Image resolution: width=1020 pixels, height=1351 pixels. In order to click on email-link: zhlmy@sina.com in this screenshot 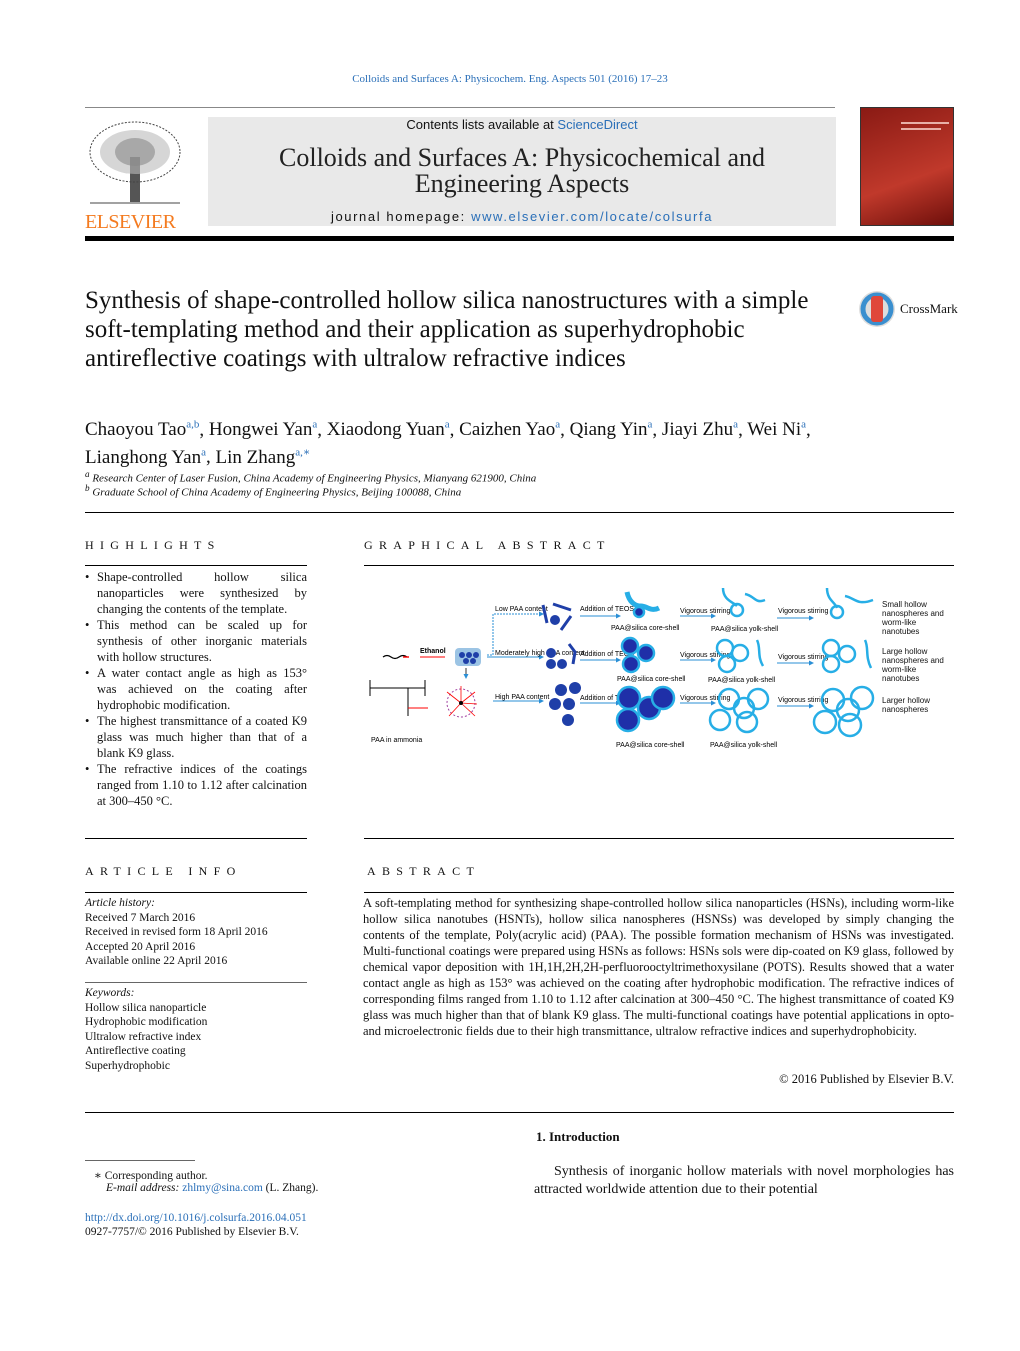, I will do `click(222, 1188)`.